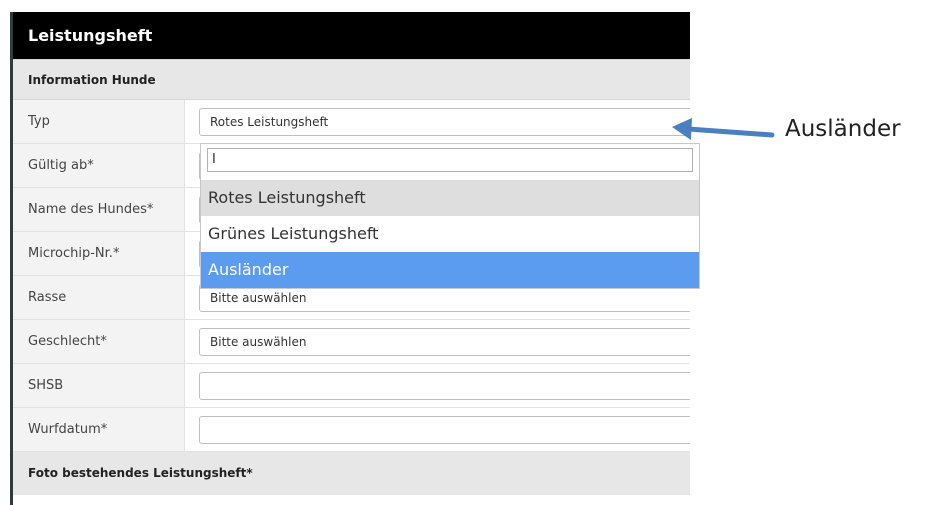 Image resolution: width=937 pixels, height=505 pixels. I want to click on dropdown-search-input: I, so click(450, 160).